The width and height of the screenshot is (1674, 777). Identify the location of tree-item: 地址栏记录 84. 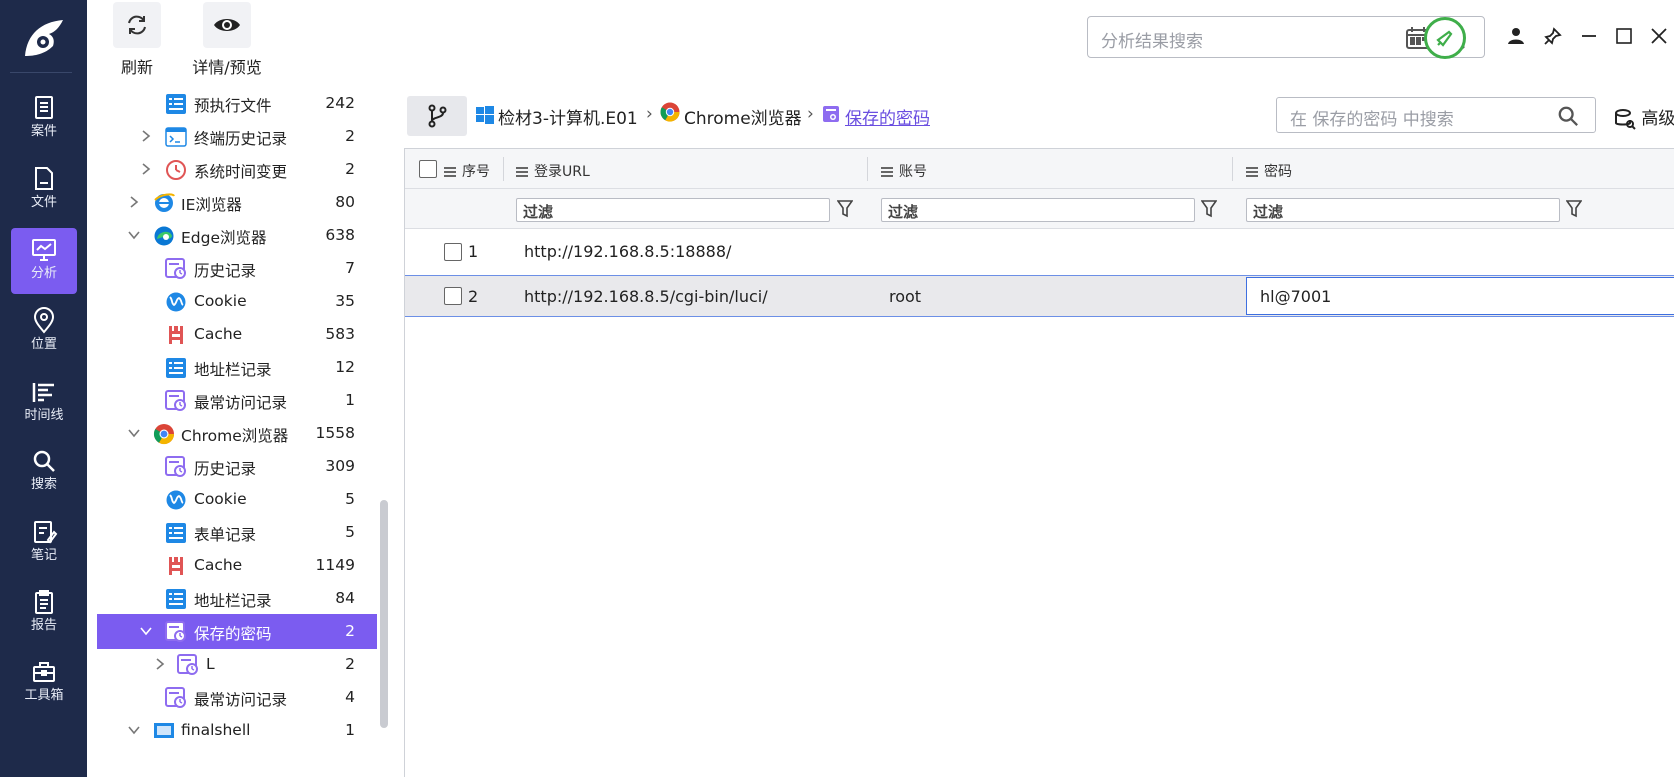
(237, 598).